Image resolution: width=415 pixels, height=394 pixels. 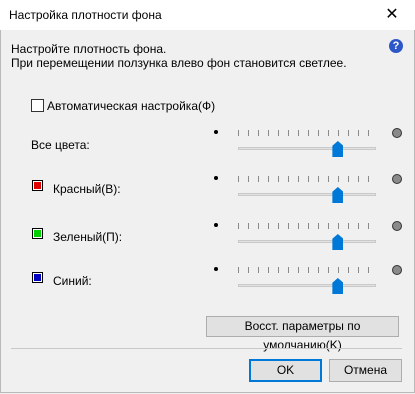 I want to click on green-swatch-fill, so click(x=37, y=233).